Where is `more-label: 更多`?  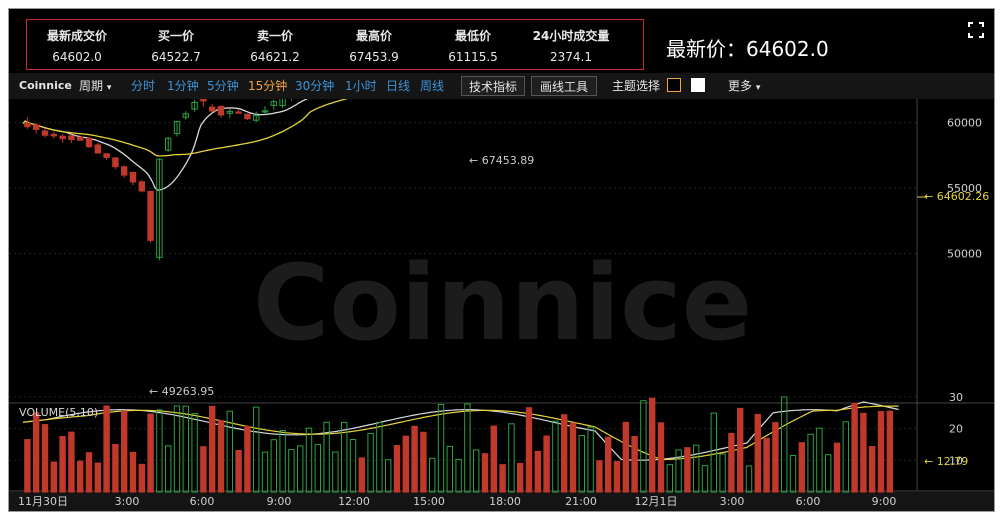
more-label: 更多 is located at coordinates (740, 86).